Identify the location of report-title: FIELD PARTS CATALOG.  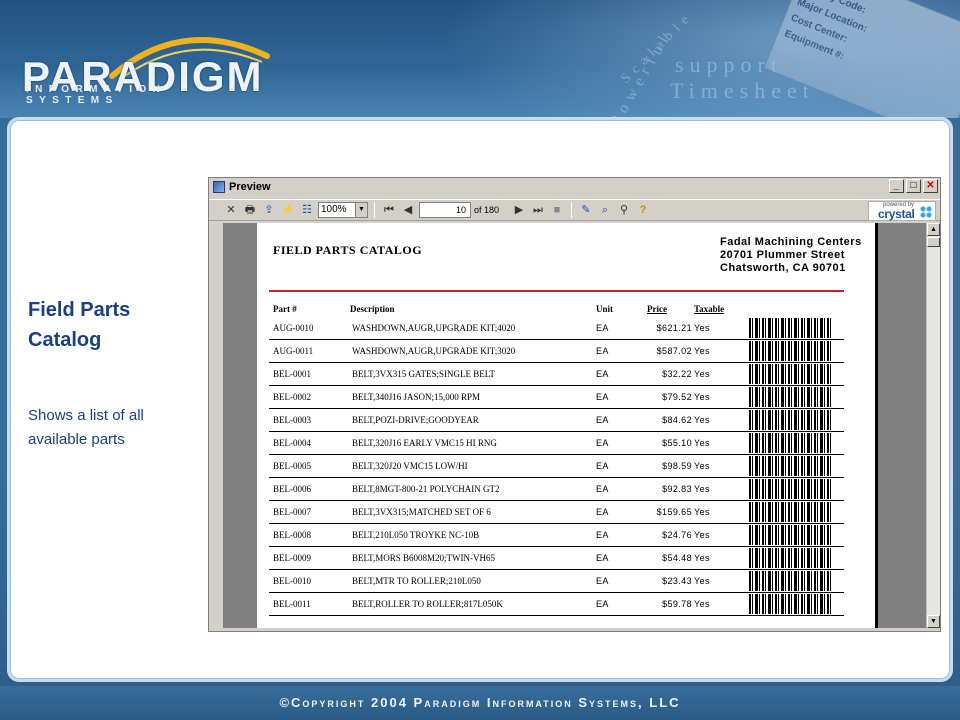
(348, 250).